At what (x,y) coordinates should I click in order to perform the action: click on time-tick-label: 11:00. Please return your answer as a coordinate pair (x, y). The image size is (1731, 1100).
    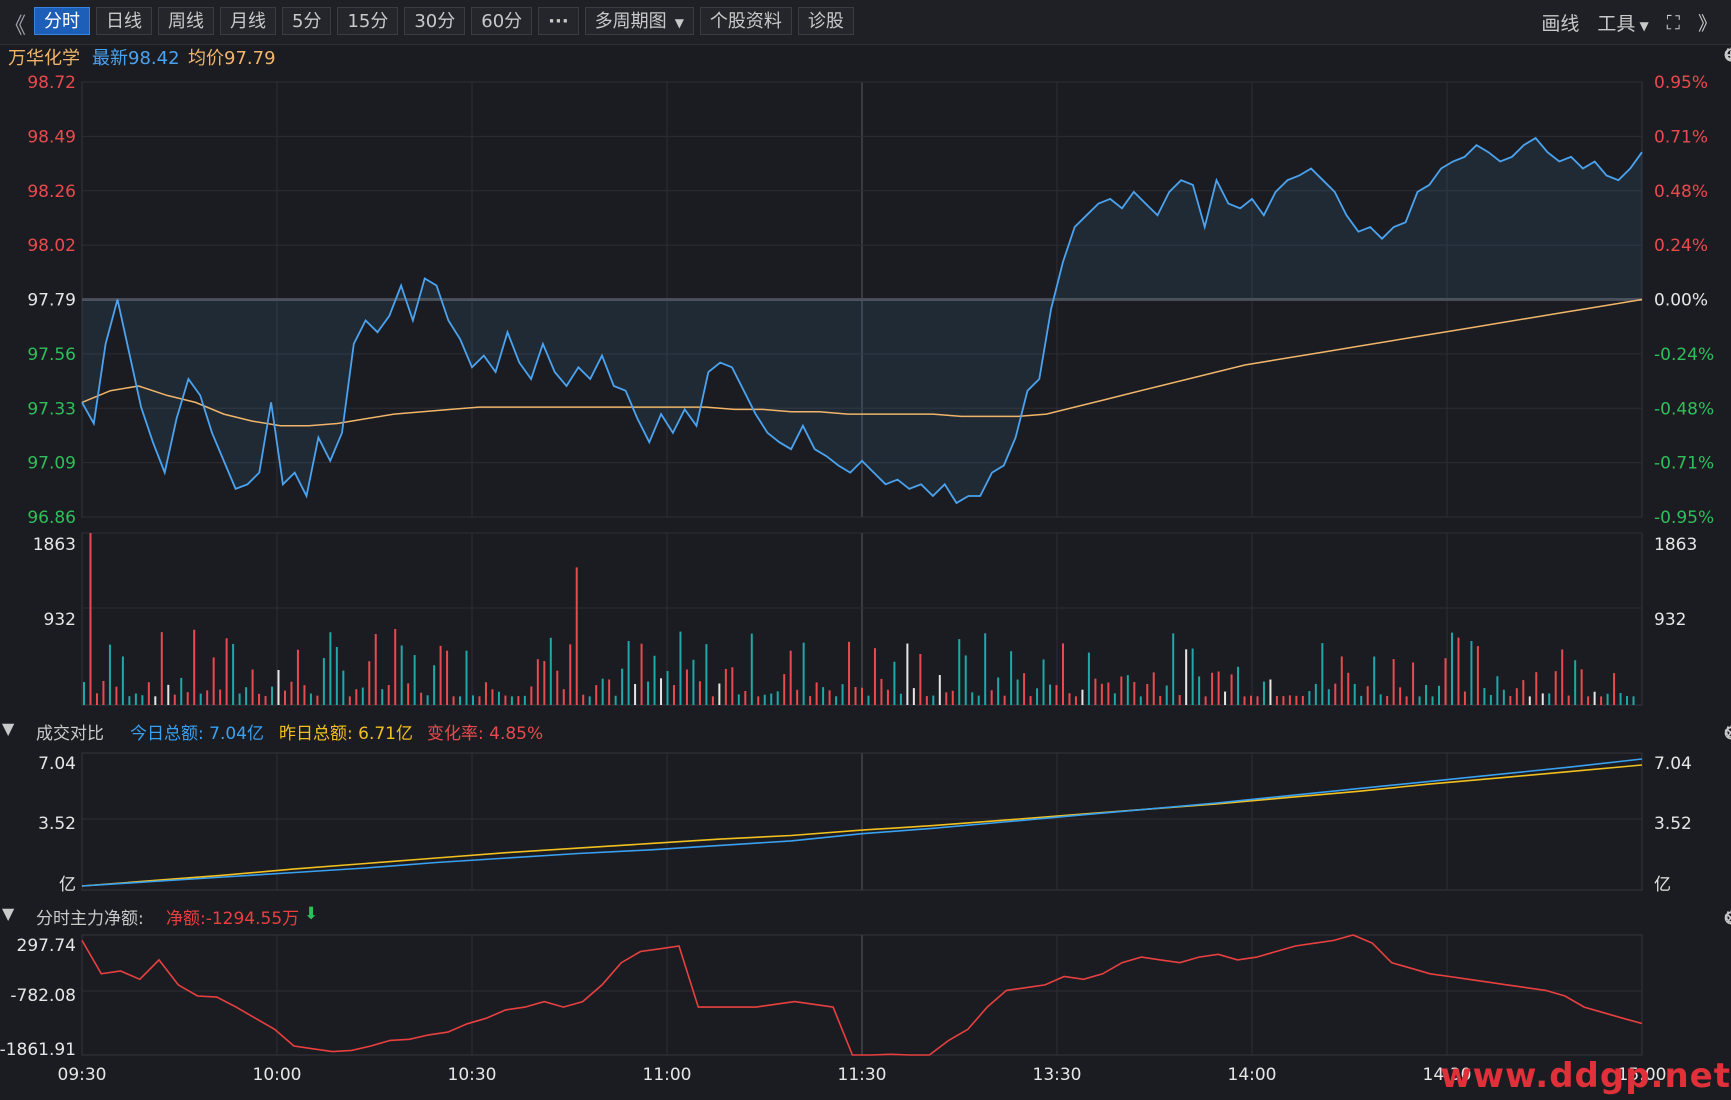
    Looking at the image, I should click on (667, 1075).